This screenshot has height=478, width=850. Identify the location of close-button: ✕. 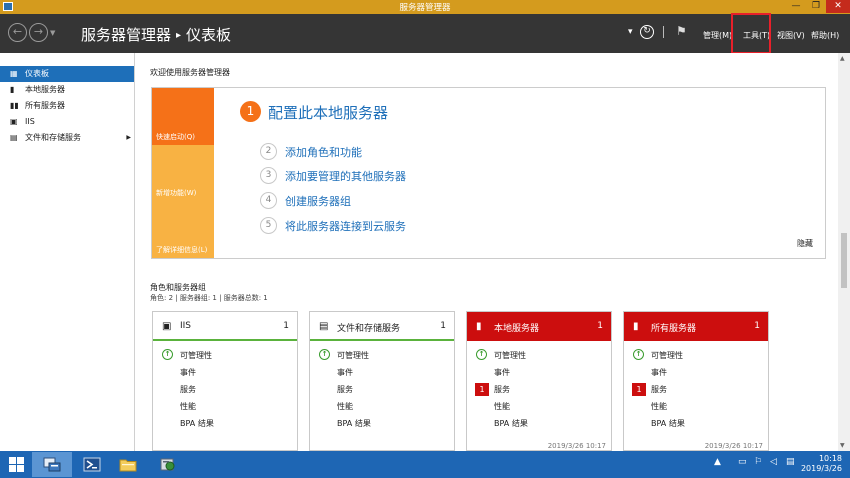
(838, 6).